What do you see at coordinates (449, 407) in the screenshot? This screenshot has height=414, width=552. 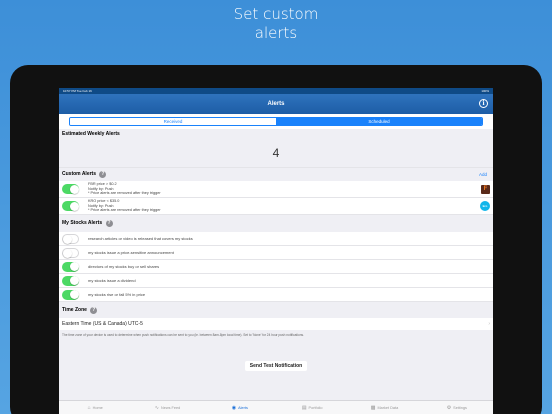 I see `settings-icon: ⚙` at bounding box center [449, 407].